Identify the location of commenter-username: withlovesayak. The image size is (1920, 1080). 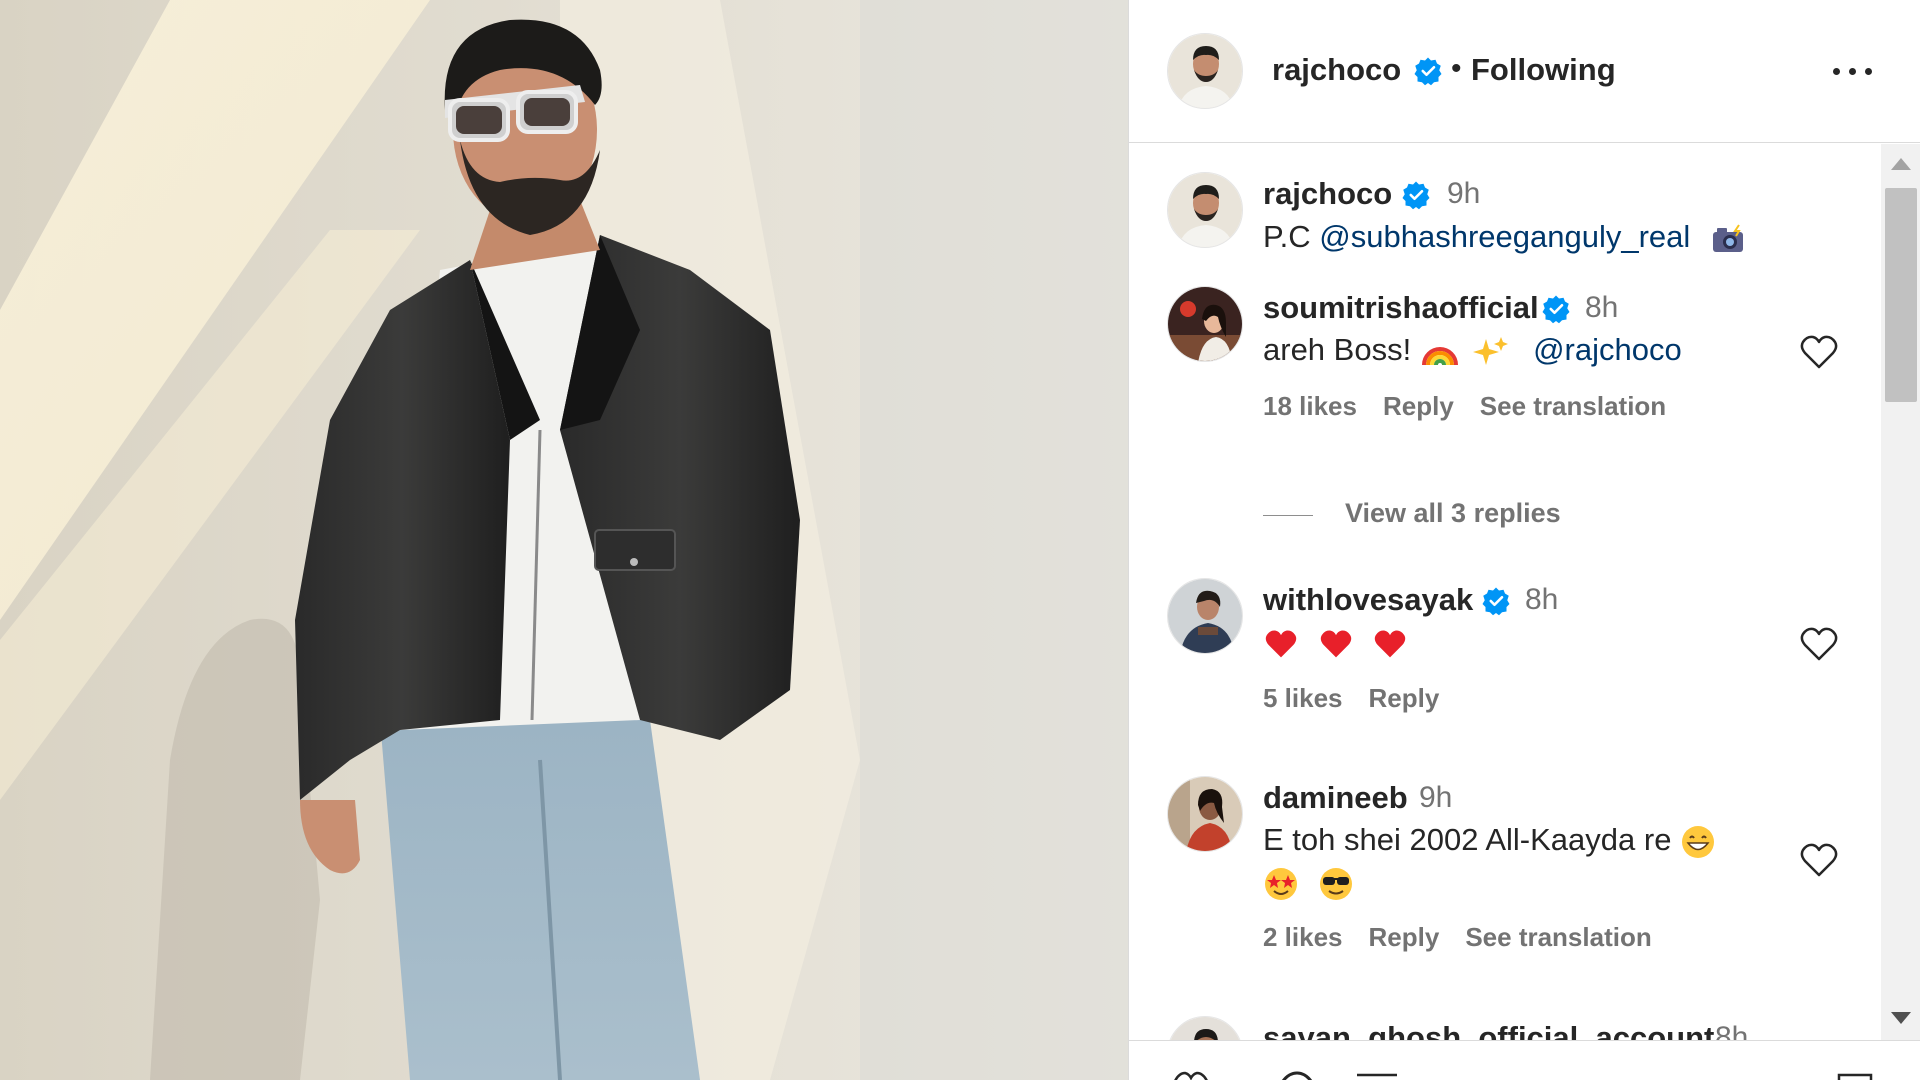
(1368, 600).